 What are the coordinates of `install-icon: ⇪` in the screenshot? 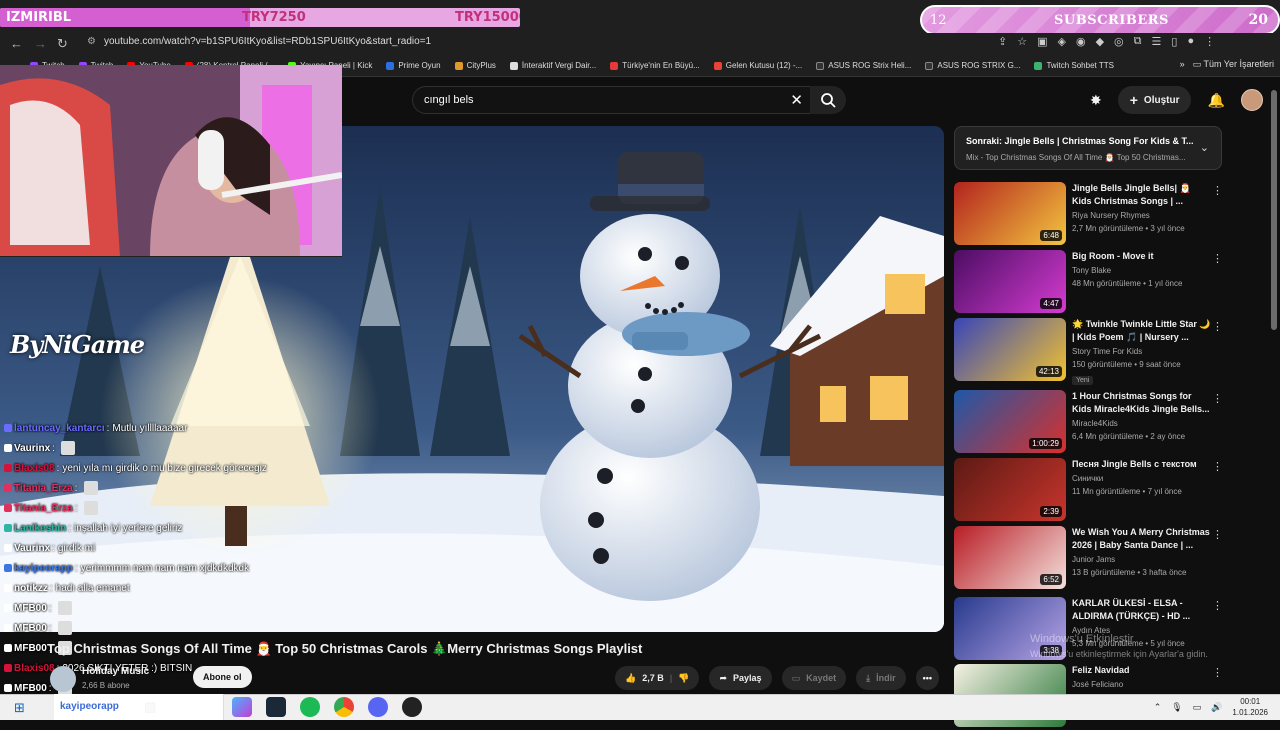 It's located at (1002, 41).